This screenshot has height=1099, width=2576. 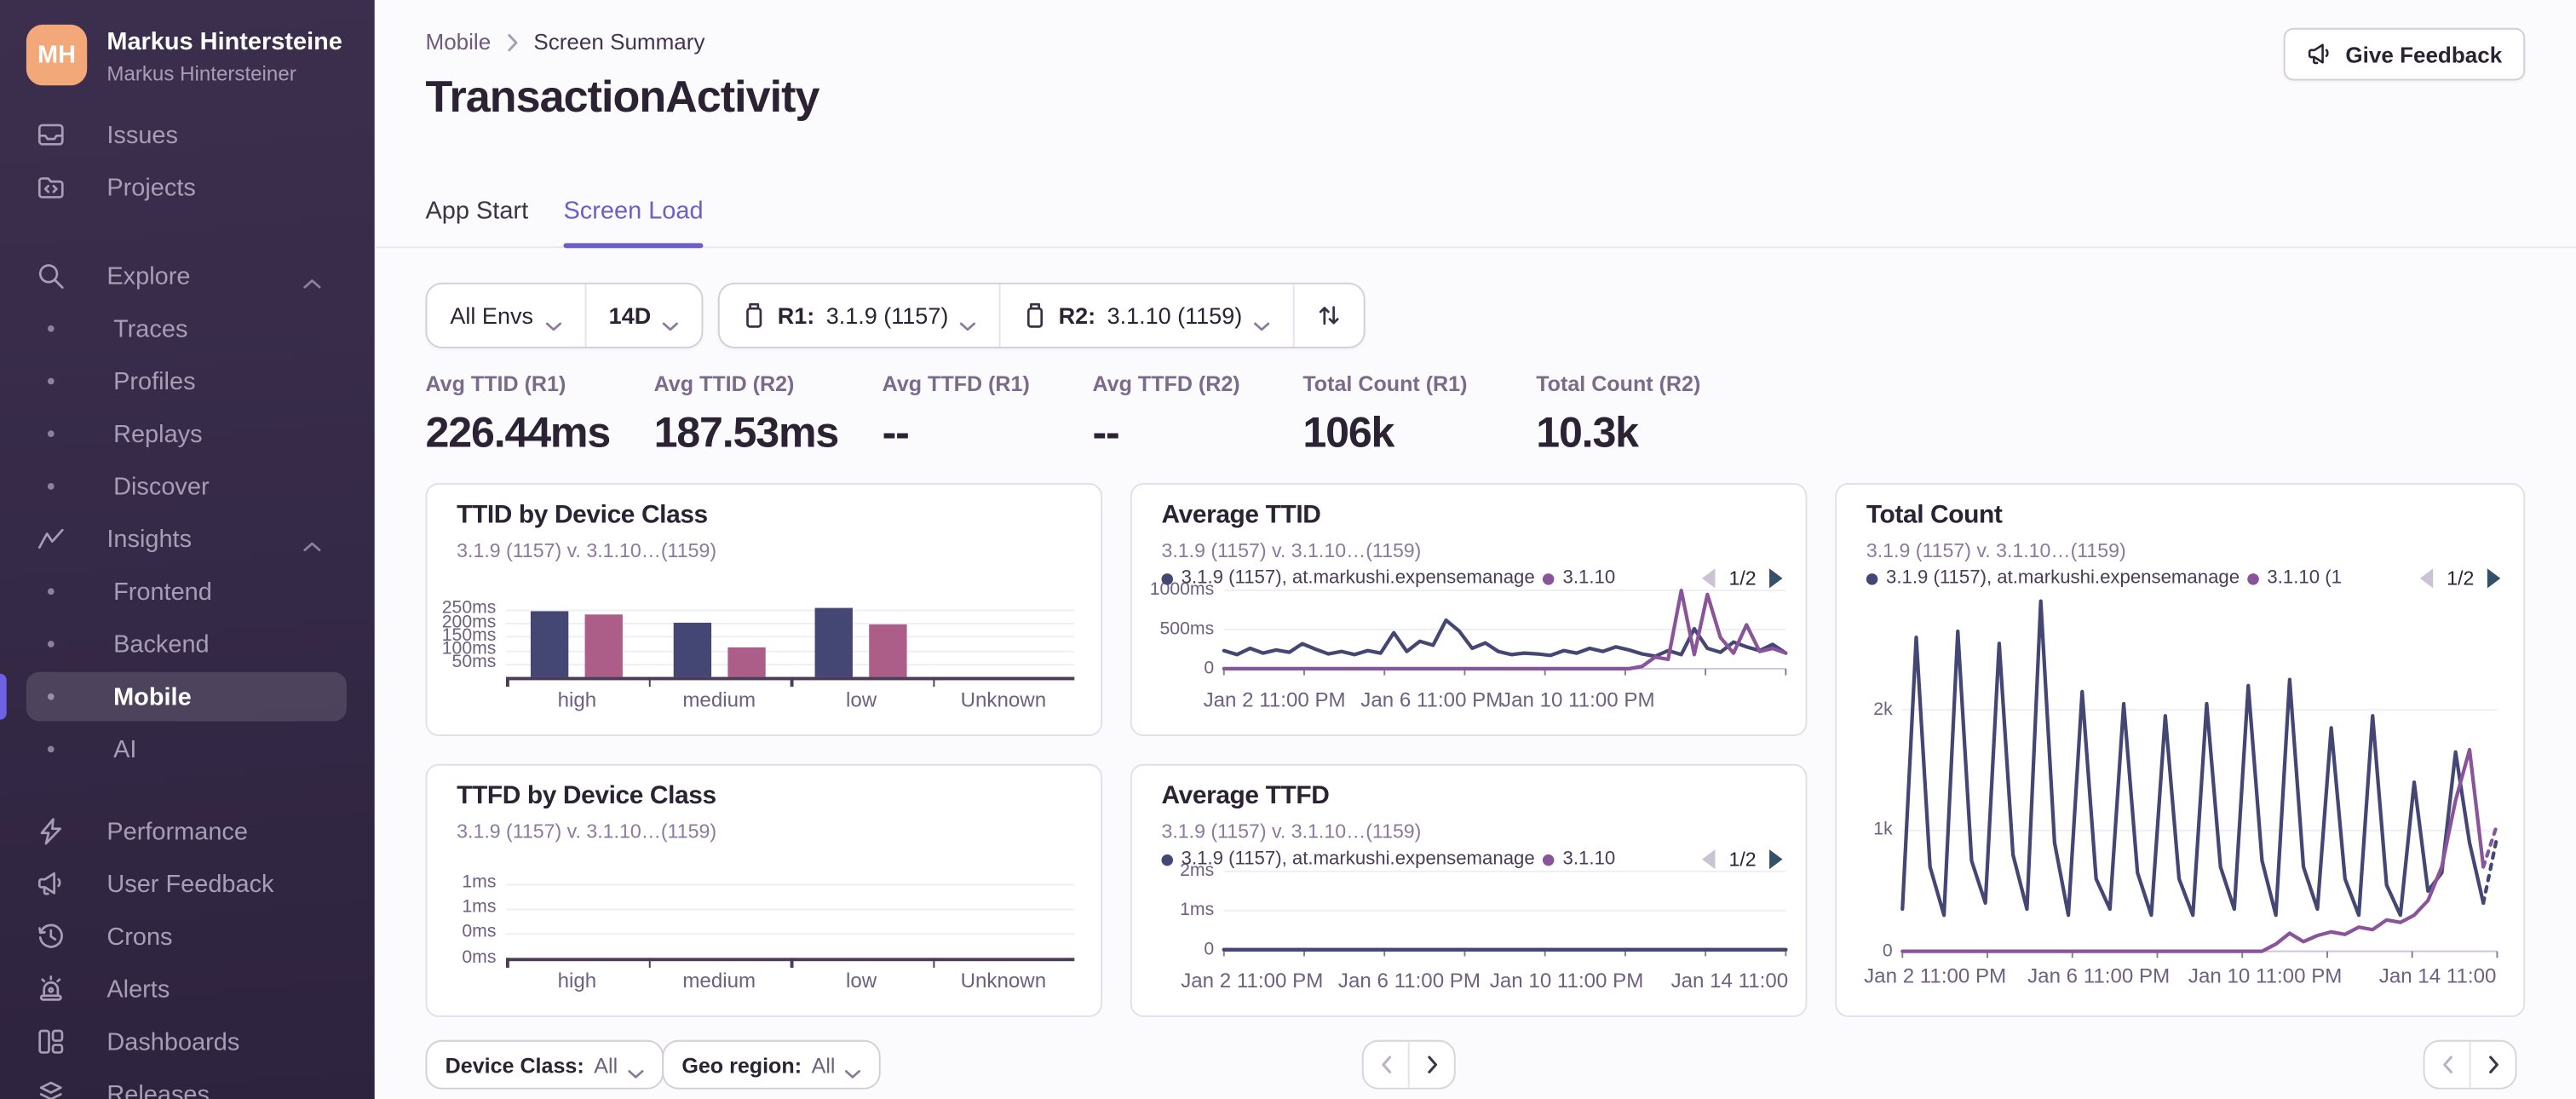 What do you see at coordinates (860, 316) in the screenshot?
I see `release-1-selector: R1: 3.1.9 (1157)` at bounding box center [860, 316].